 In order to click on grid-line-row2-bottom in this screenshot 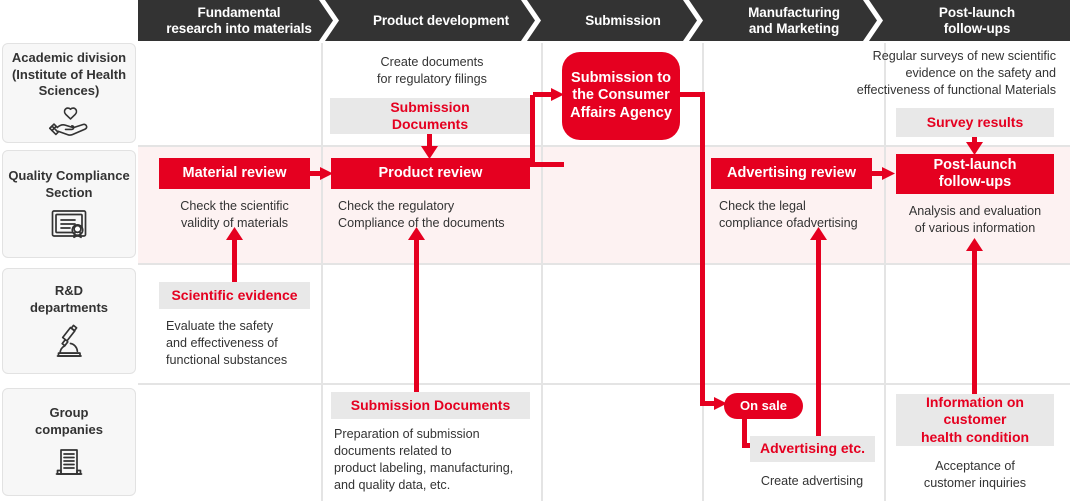, I will do `click(604, 264)`.